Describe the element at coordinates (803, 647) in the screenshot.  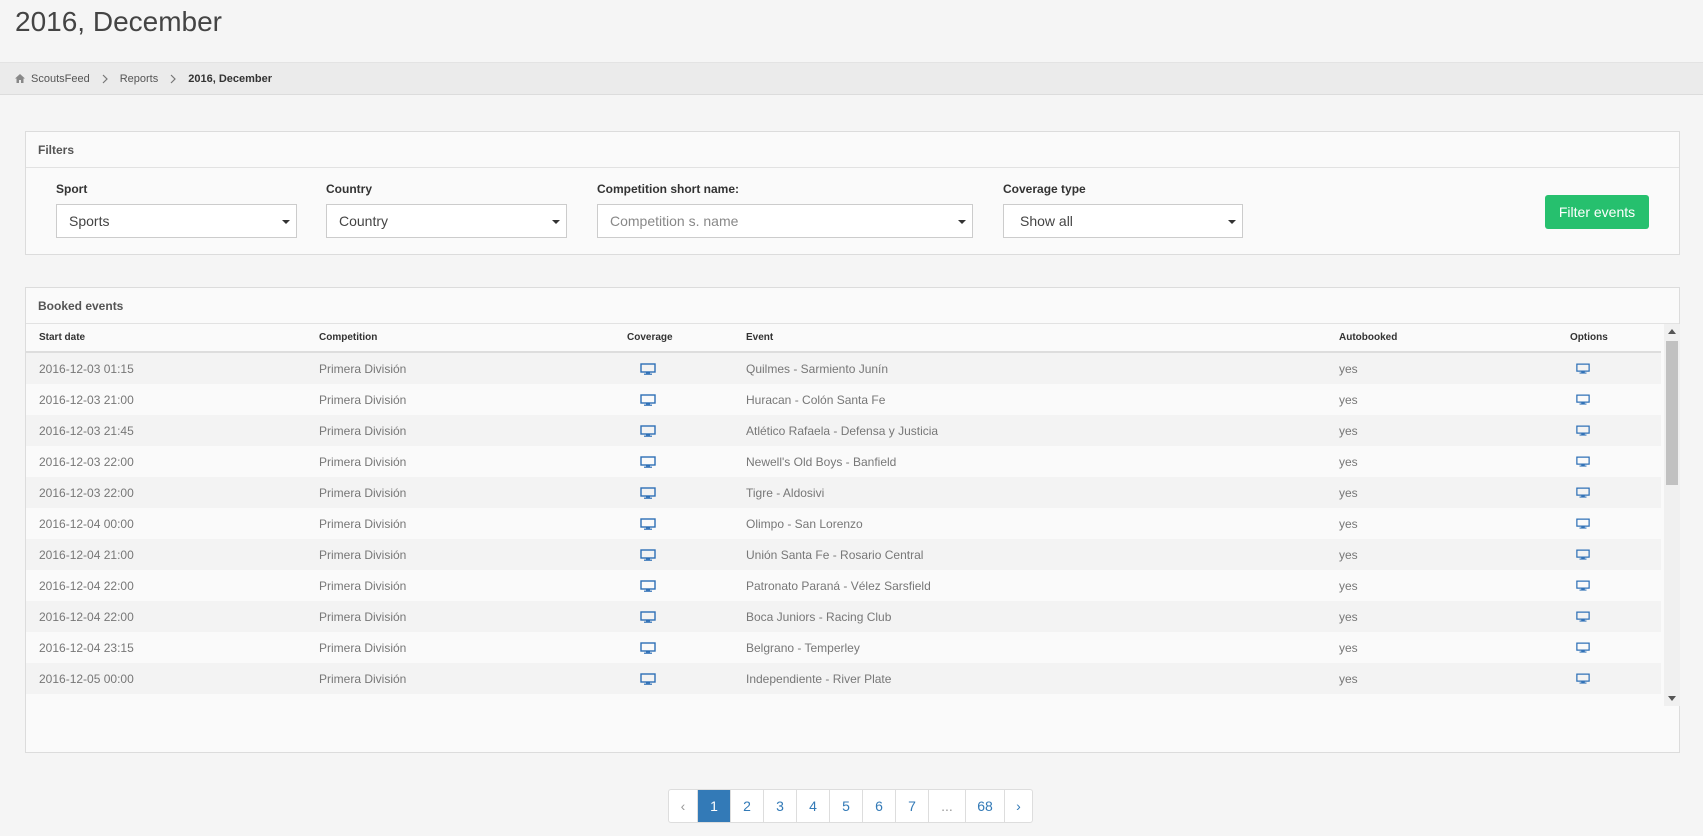
I see `cell-event: Belgrano - Temperley` at that location.